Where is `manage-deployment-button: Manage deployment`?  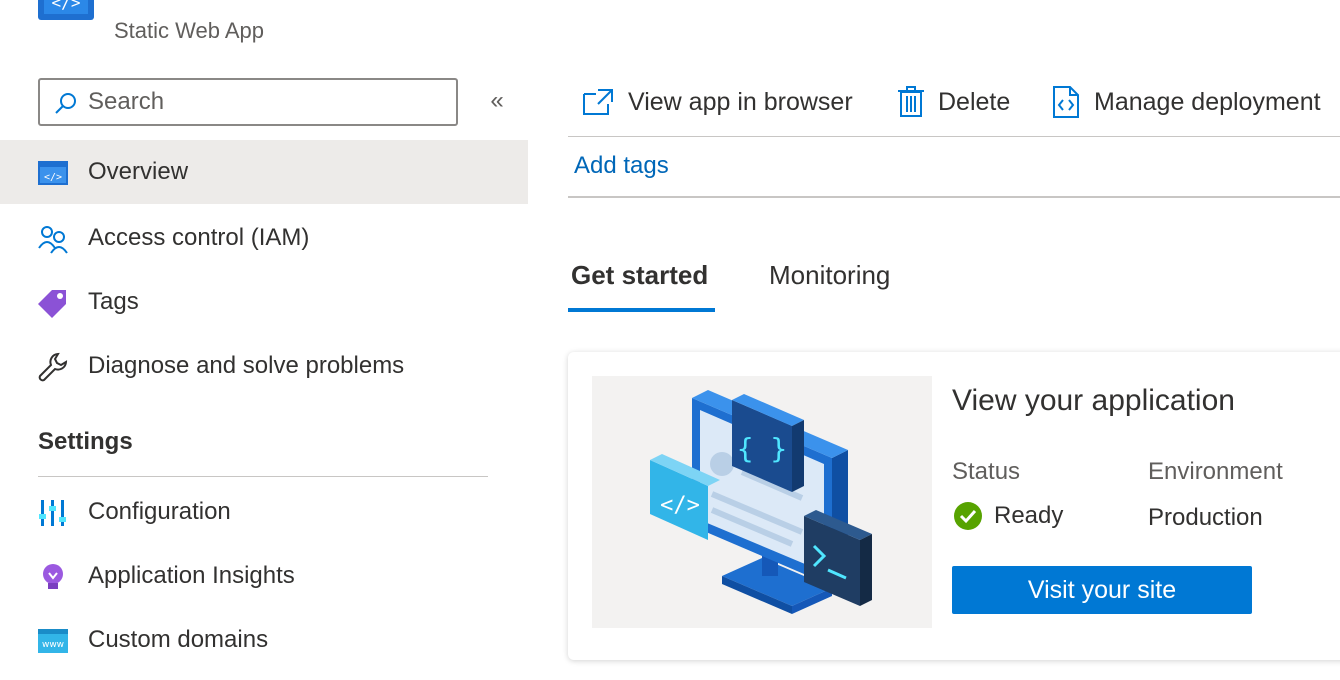 manage-deployment-button: Manage deployment is located at coordinates (1186, 102).